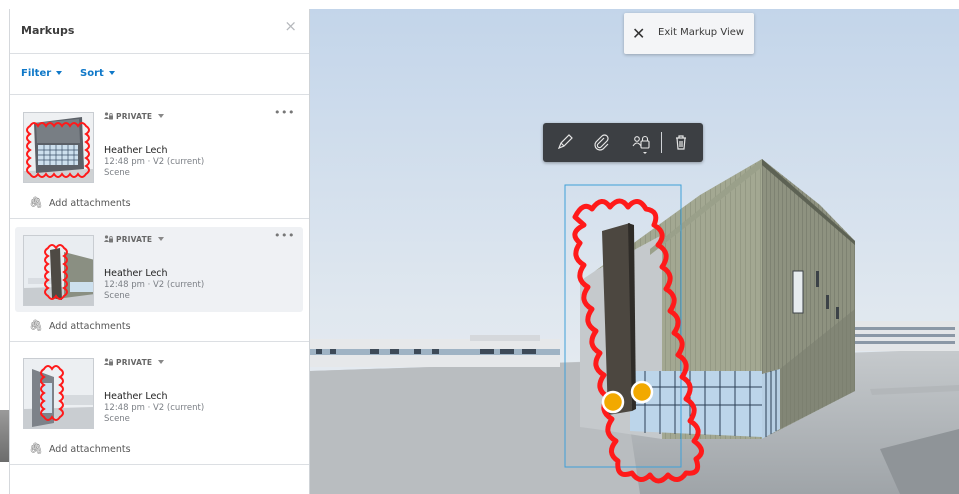  I want to click on markup-toolbar, so click(623, 142).